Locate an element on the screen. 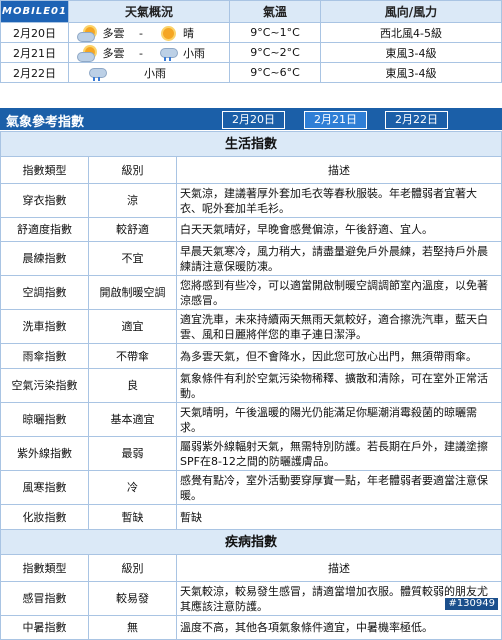 The height and width of the screenshot is (640, 502). index-type: 舒適度指數 is located at coordinates (44, 229).